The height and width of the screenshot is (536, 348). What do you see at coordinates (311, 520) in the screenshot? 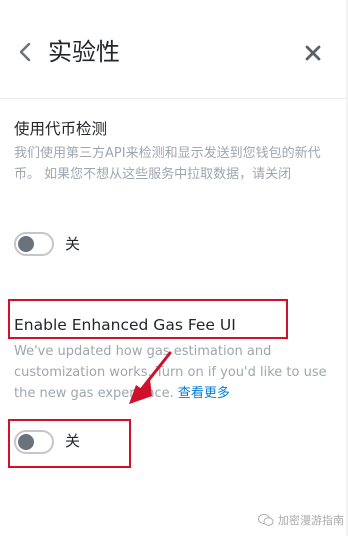
I see `watermark-text: 加密漫游指南` at bounding box center [311, 520].